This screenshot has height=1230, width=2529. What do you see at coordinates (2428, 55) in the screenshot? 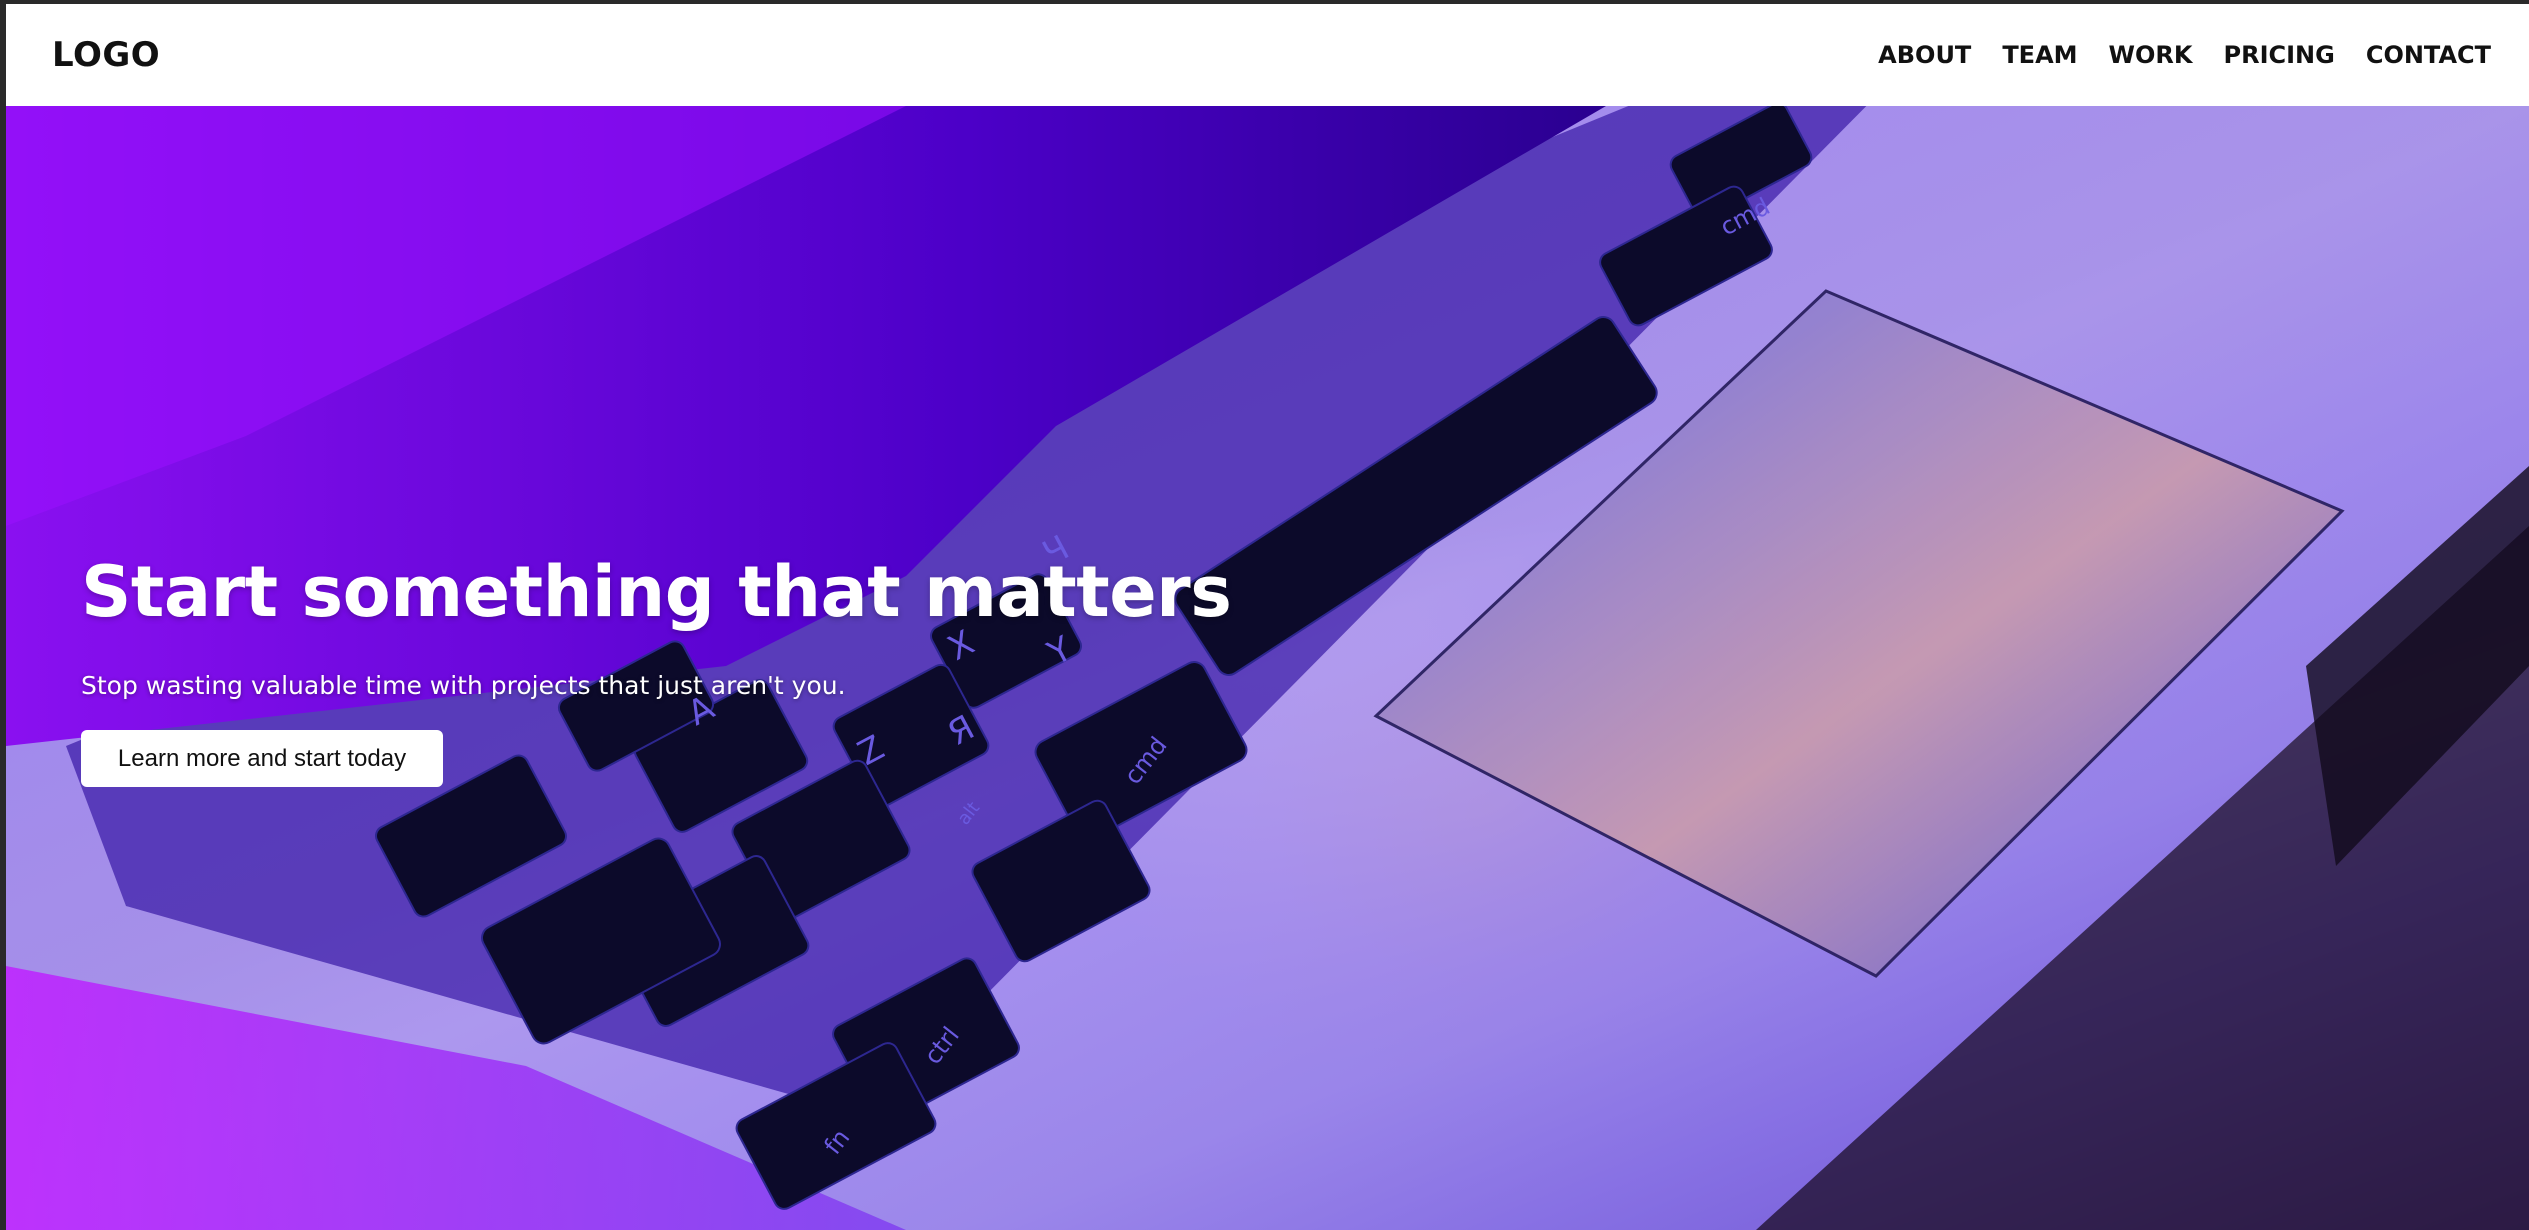
I see `nav-link-contact: CONTACT` at bounding box center [2428, 55].